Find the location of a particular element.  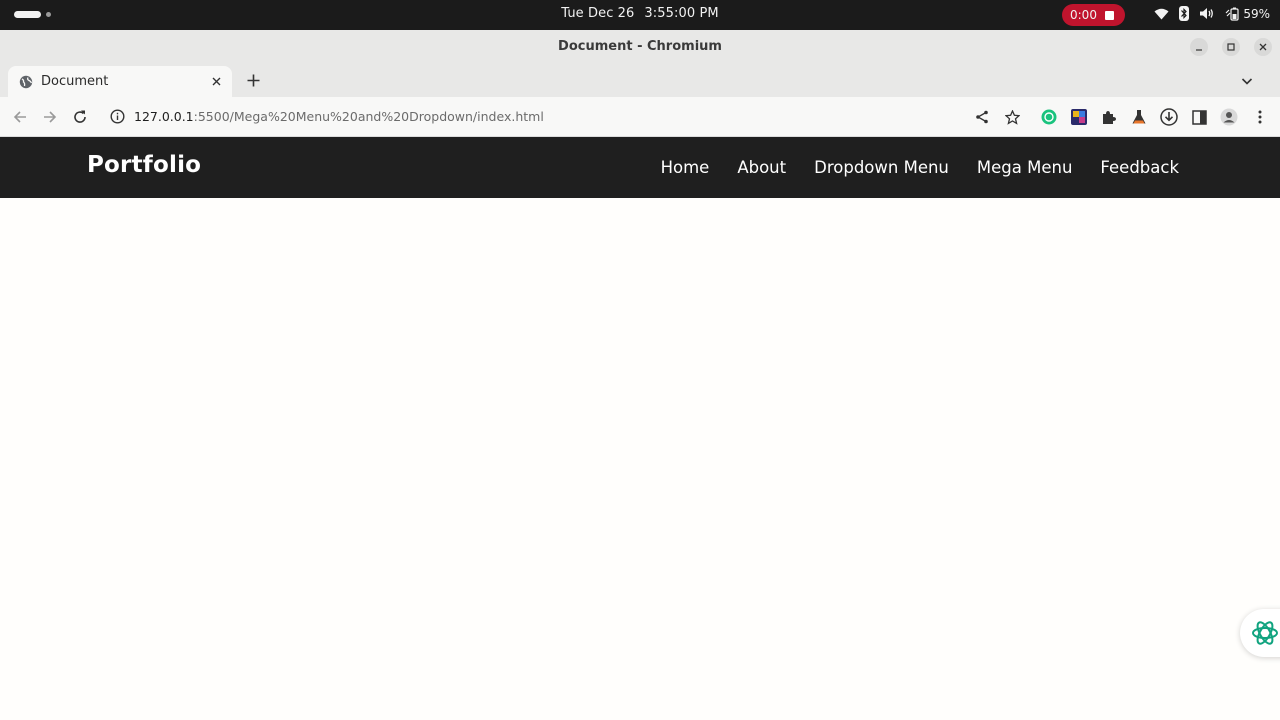

site-info-icon is located at coordinates (117, 118).